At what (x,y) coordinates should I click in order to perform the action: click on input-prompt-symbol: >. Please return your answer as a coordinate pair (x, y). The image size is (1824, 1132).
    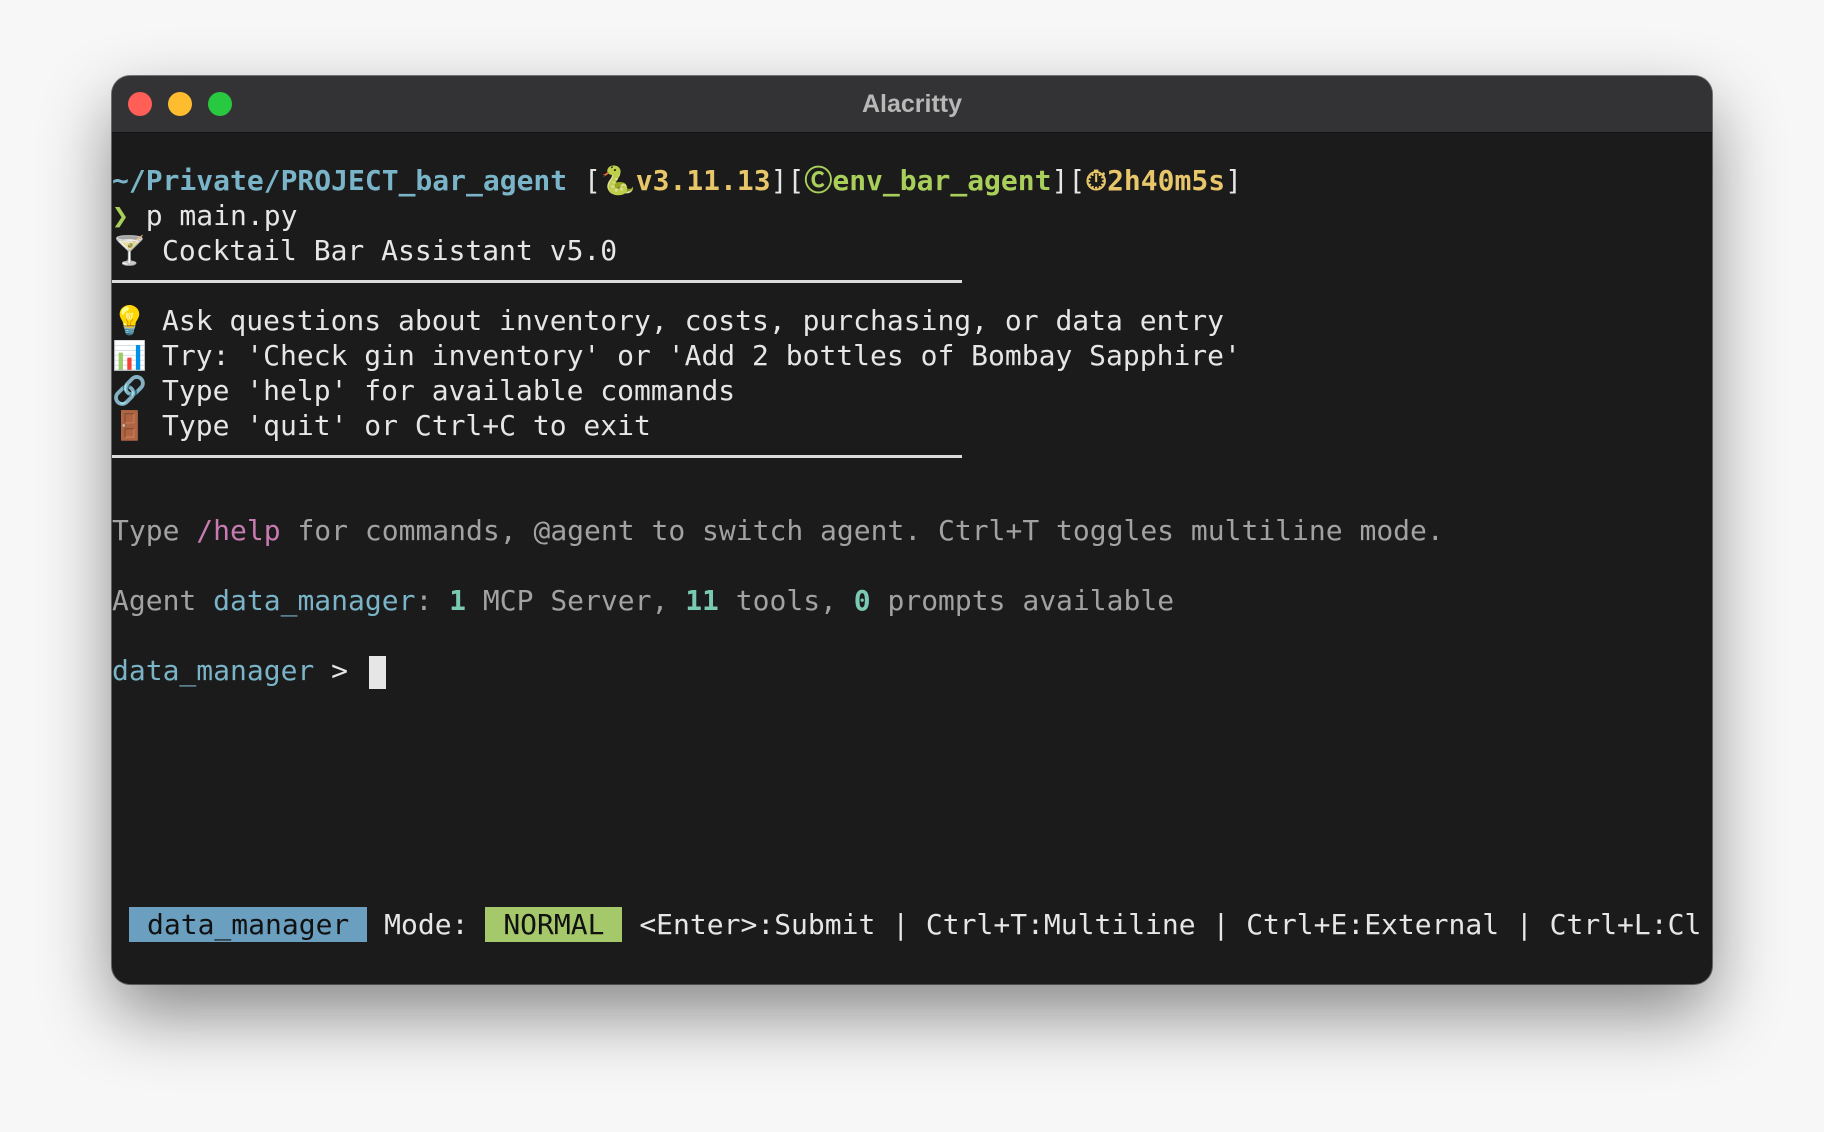
    Looking at the image, I should click on (339, 670).